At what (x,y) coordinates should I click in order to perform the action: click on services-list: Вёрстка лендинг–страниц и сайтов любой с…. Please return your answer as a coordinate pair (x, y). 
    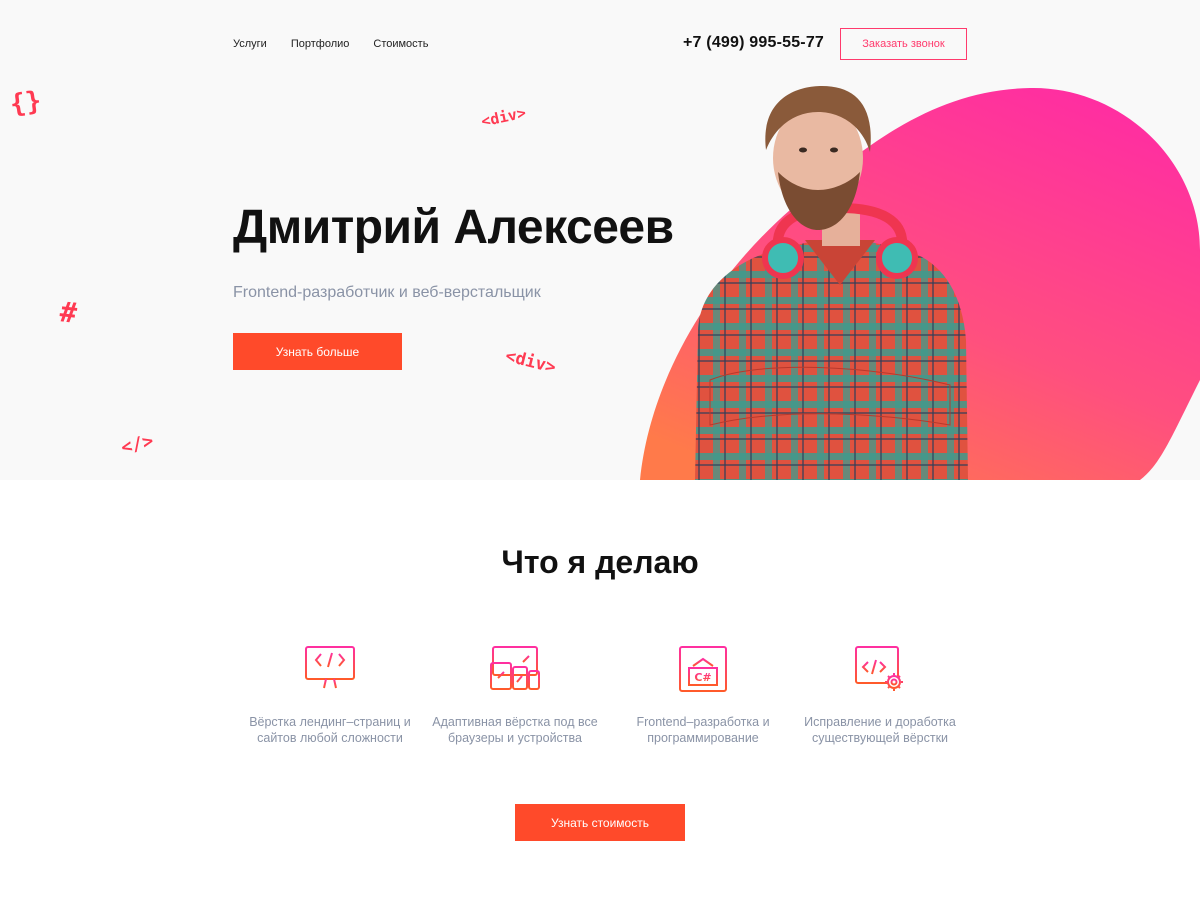
    Looking at the image, I should click on (605, 699).